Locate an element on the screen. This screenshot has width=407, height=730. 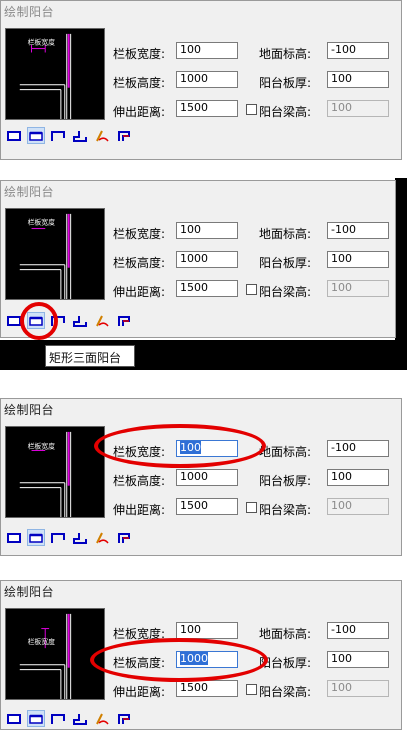
annotation-circle is located at coordinates (39, 321).